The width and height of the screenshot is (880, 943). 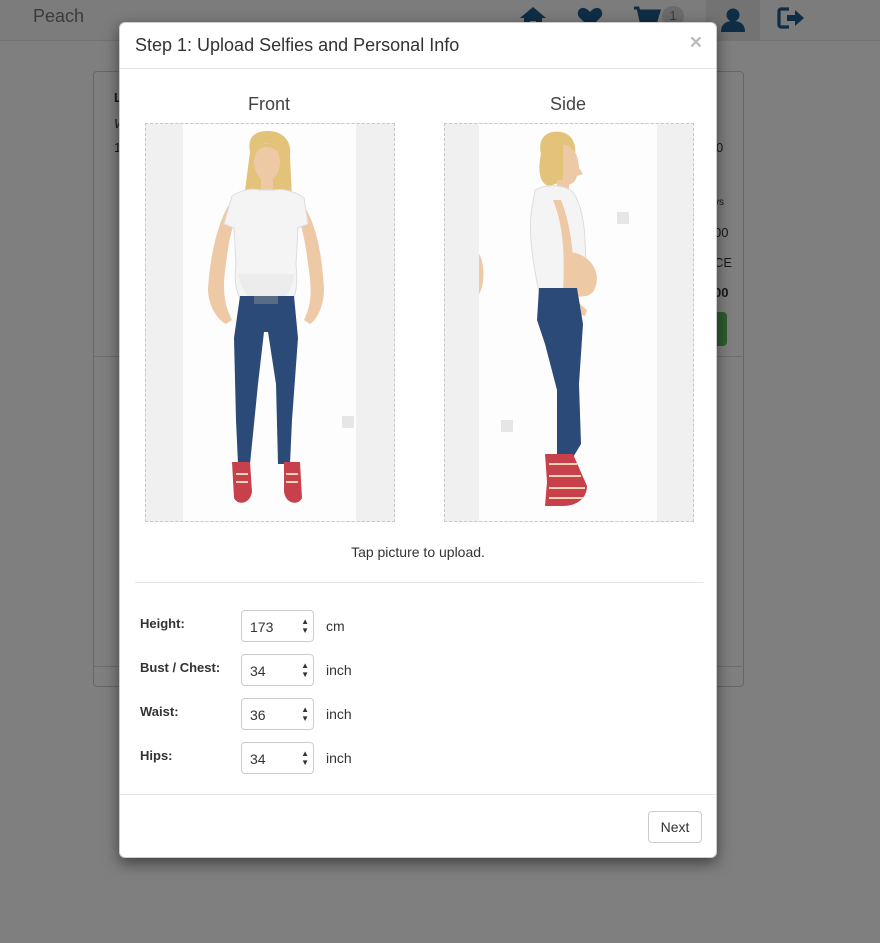 What do you see at coordinates (277, 626) in the screenshot?
I see `height-stepper: 173 ▲ ▼` at bounding box center [277, 626].